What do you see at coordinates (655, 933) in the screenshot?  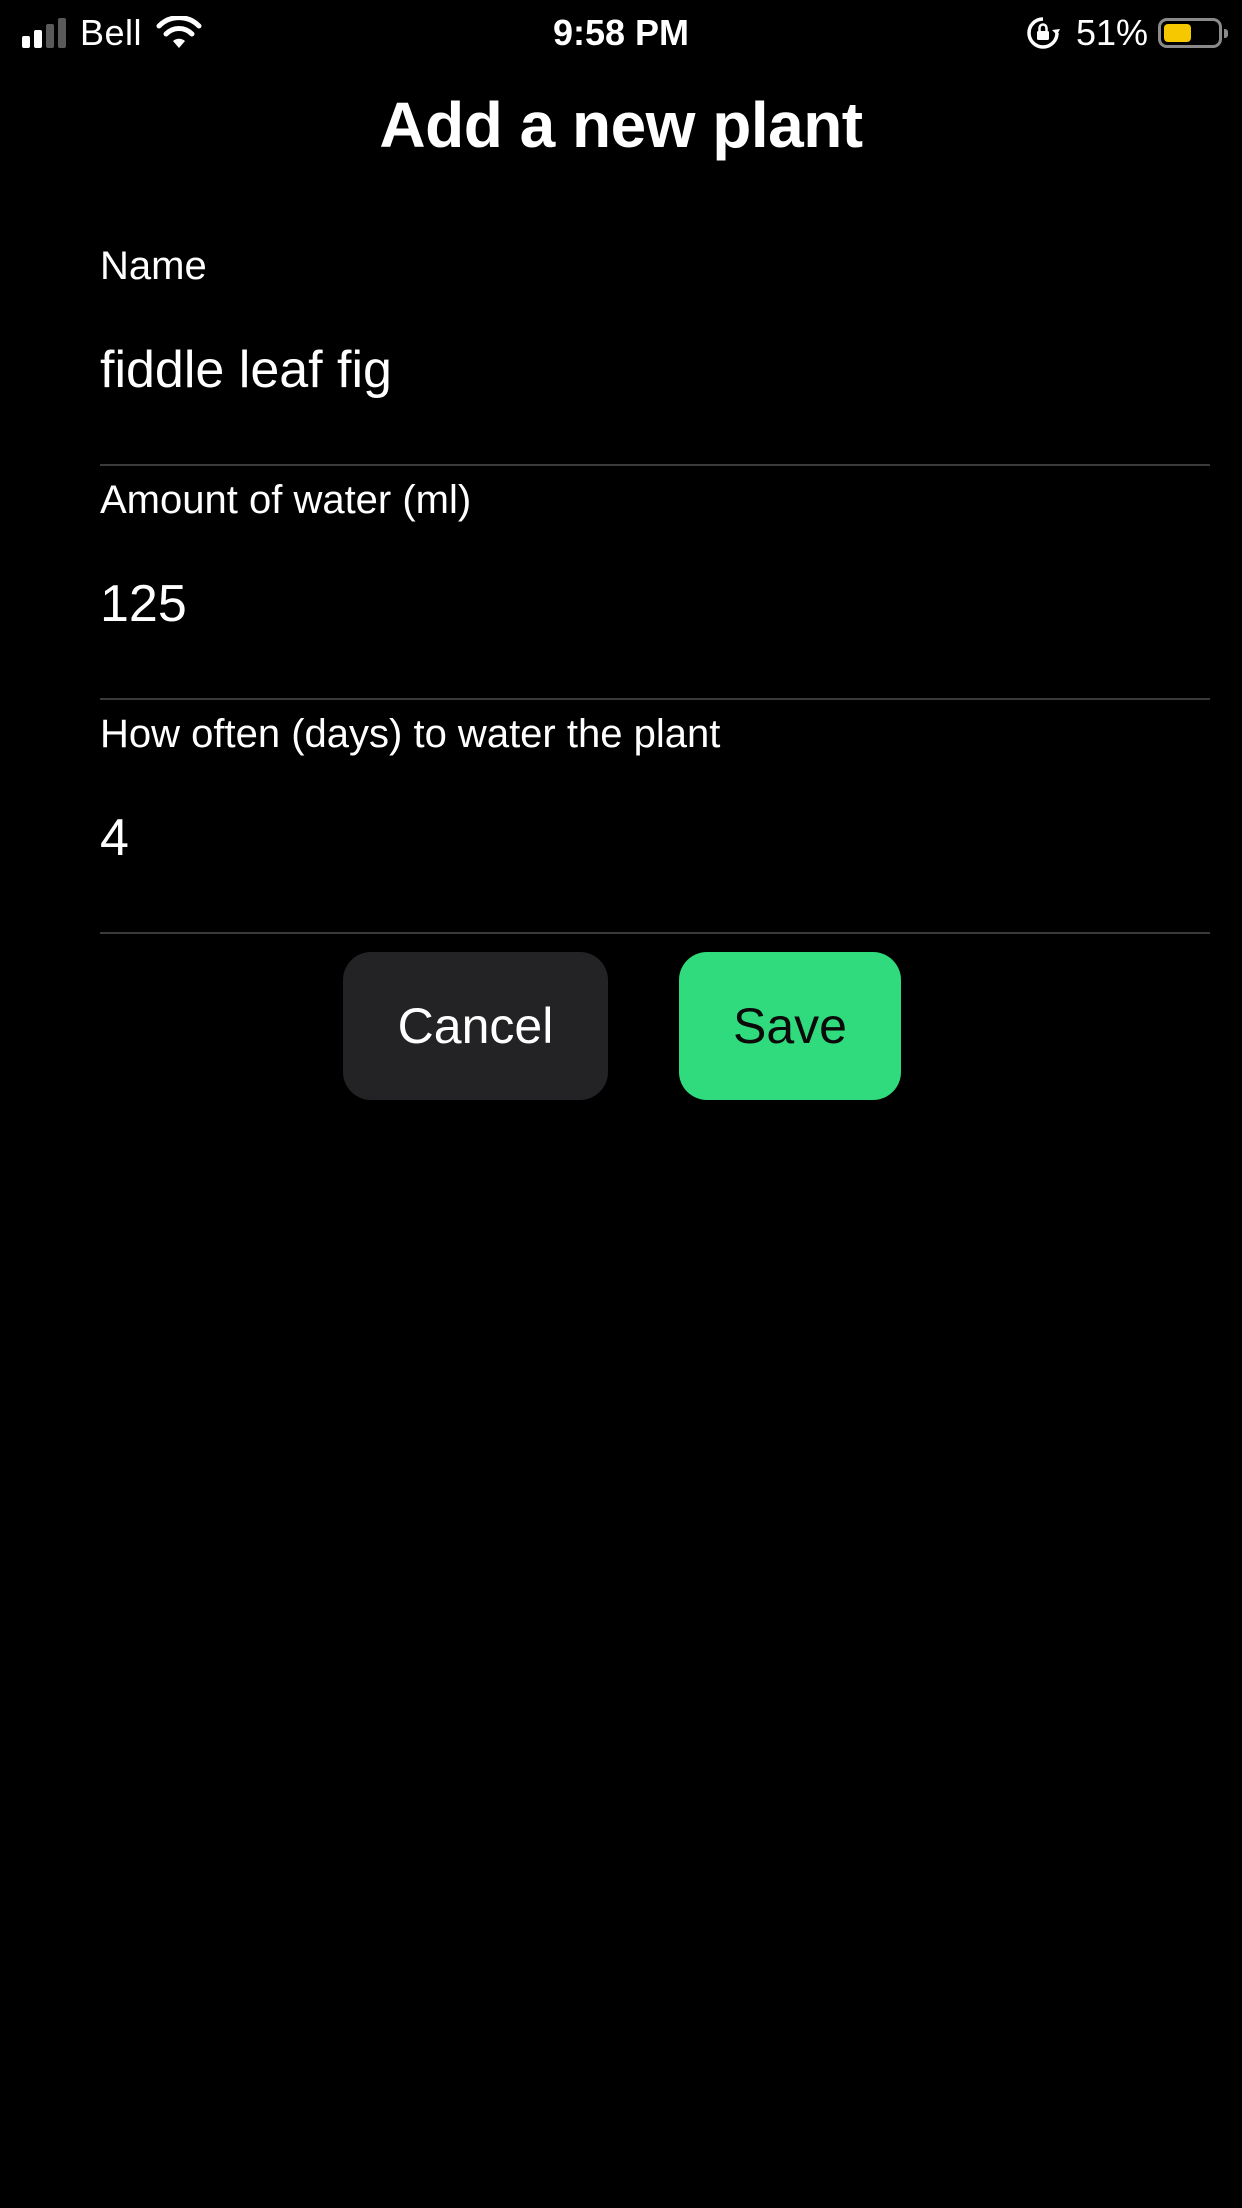 I see `frequency-divider` at bounding box center [655, 933].